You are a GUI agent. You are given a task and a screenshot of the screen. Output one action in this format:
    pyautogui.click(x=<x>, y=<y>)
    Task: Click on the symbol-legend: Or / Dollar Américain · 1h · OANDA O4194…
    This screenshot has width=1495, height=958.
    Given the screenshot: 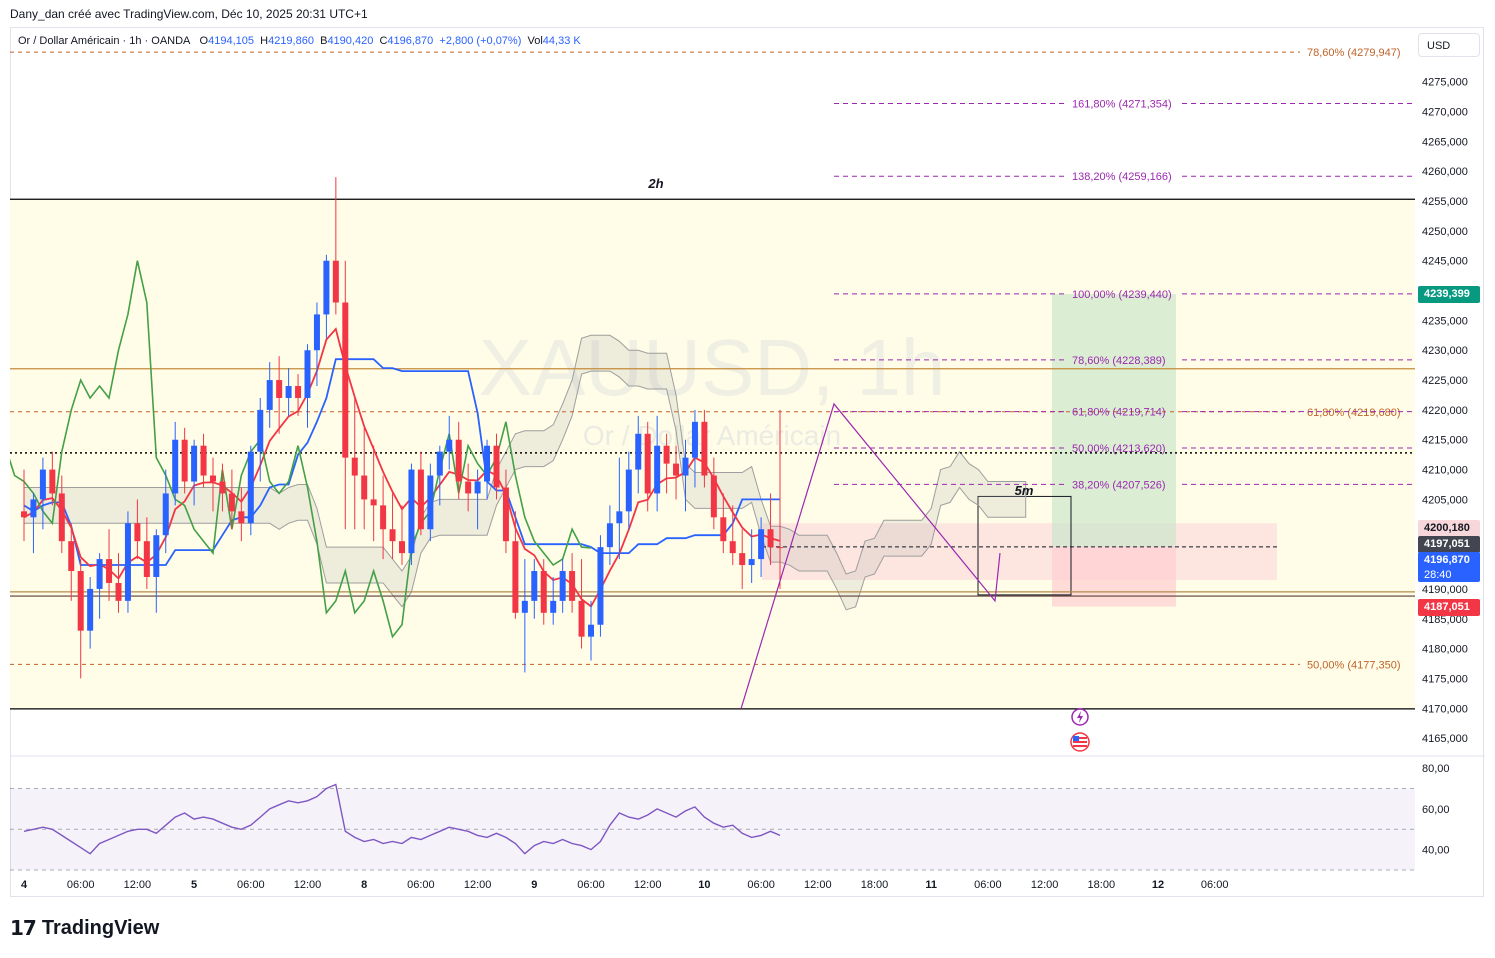 What is the action you would take?
    pyautogui.click(x=299, y=41)
    